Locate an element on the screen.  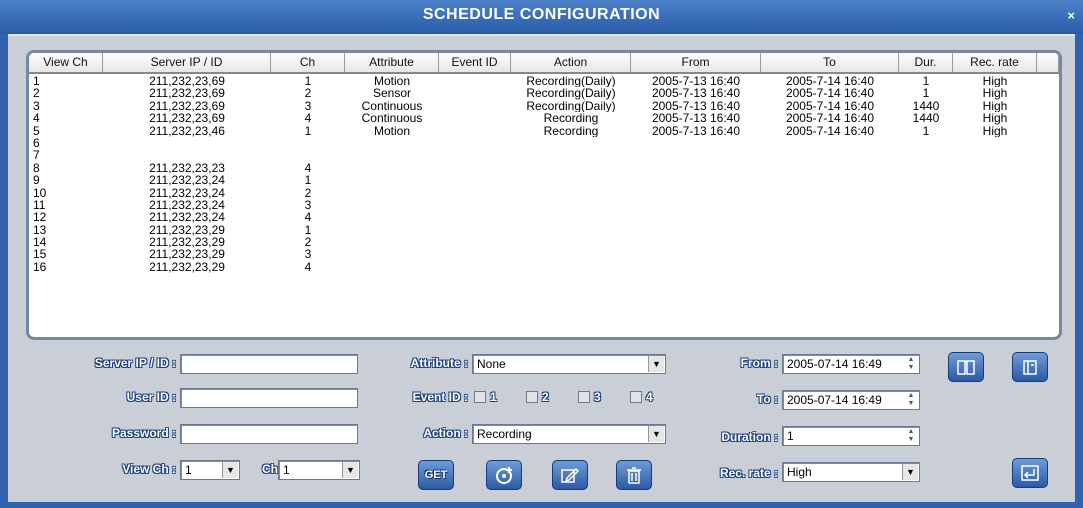
table-row: 13 211,232,23,29 1 is located at coordinates (544, 230).